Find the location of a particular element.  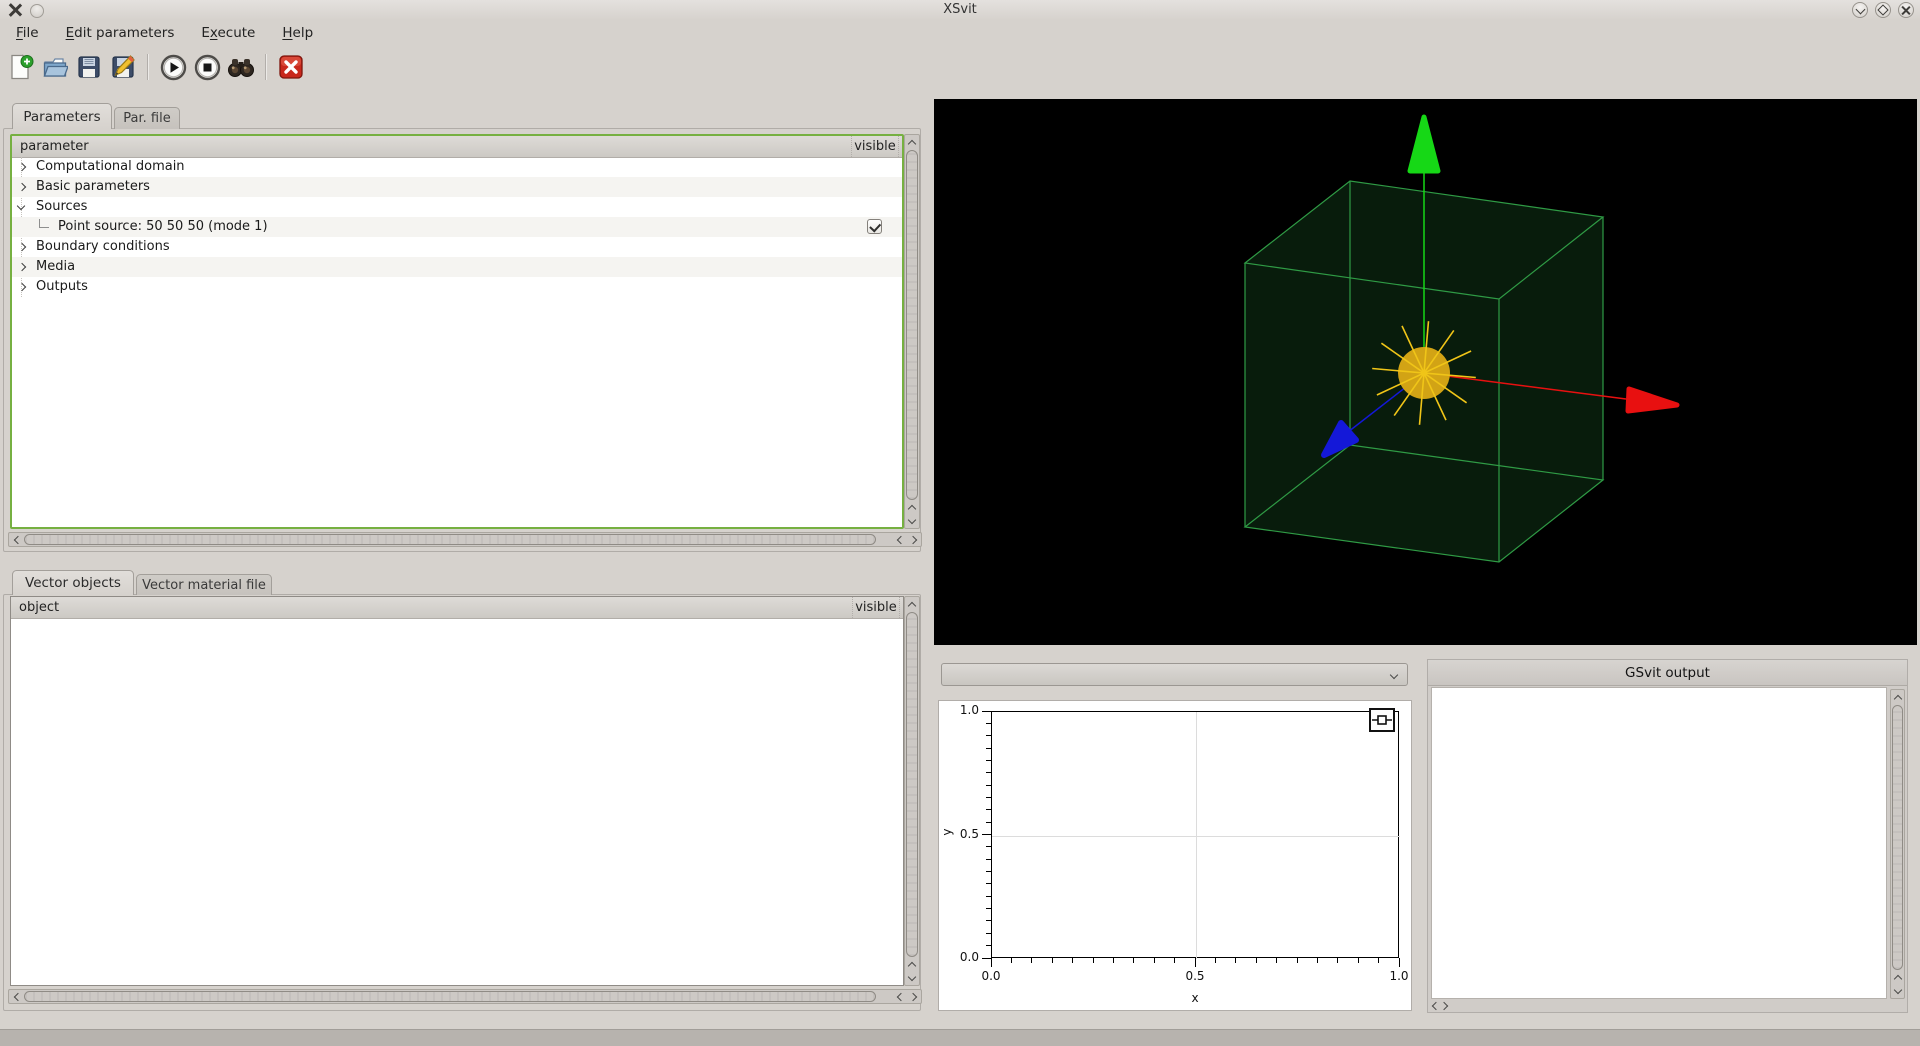

visible-checkbox is located at coordinates (874, 226).